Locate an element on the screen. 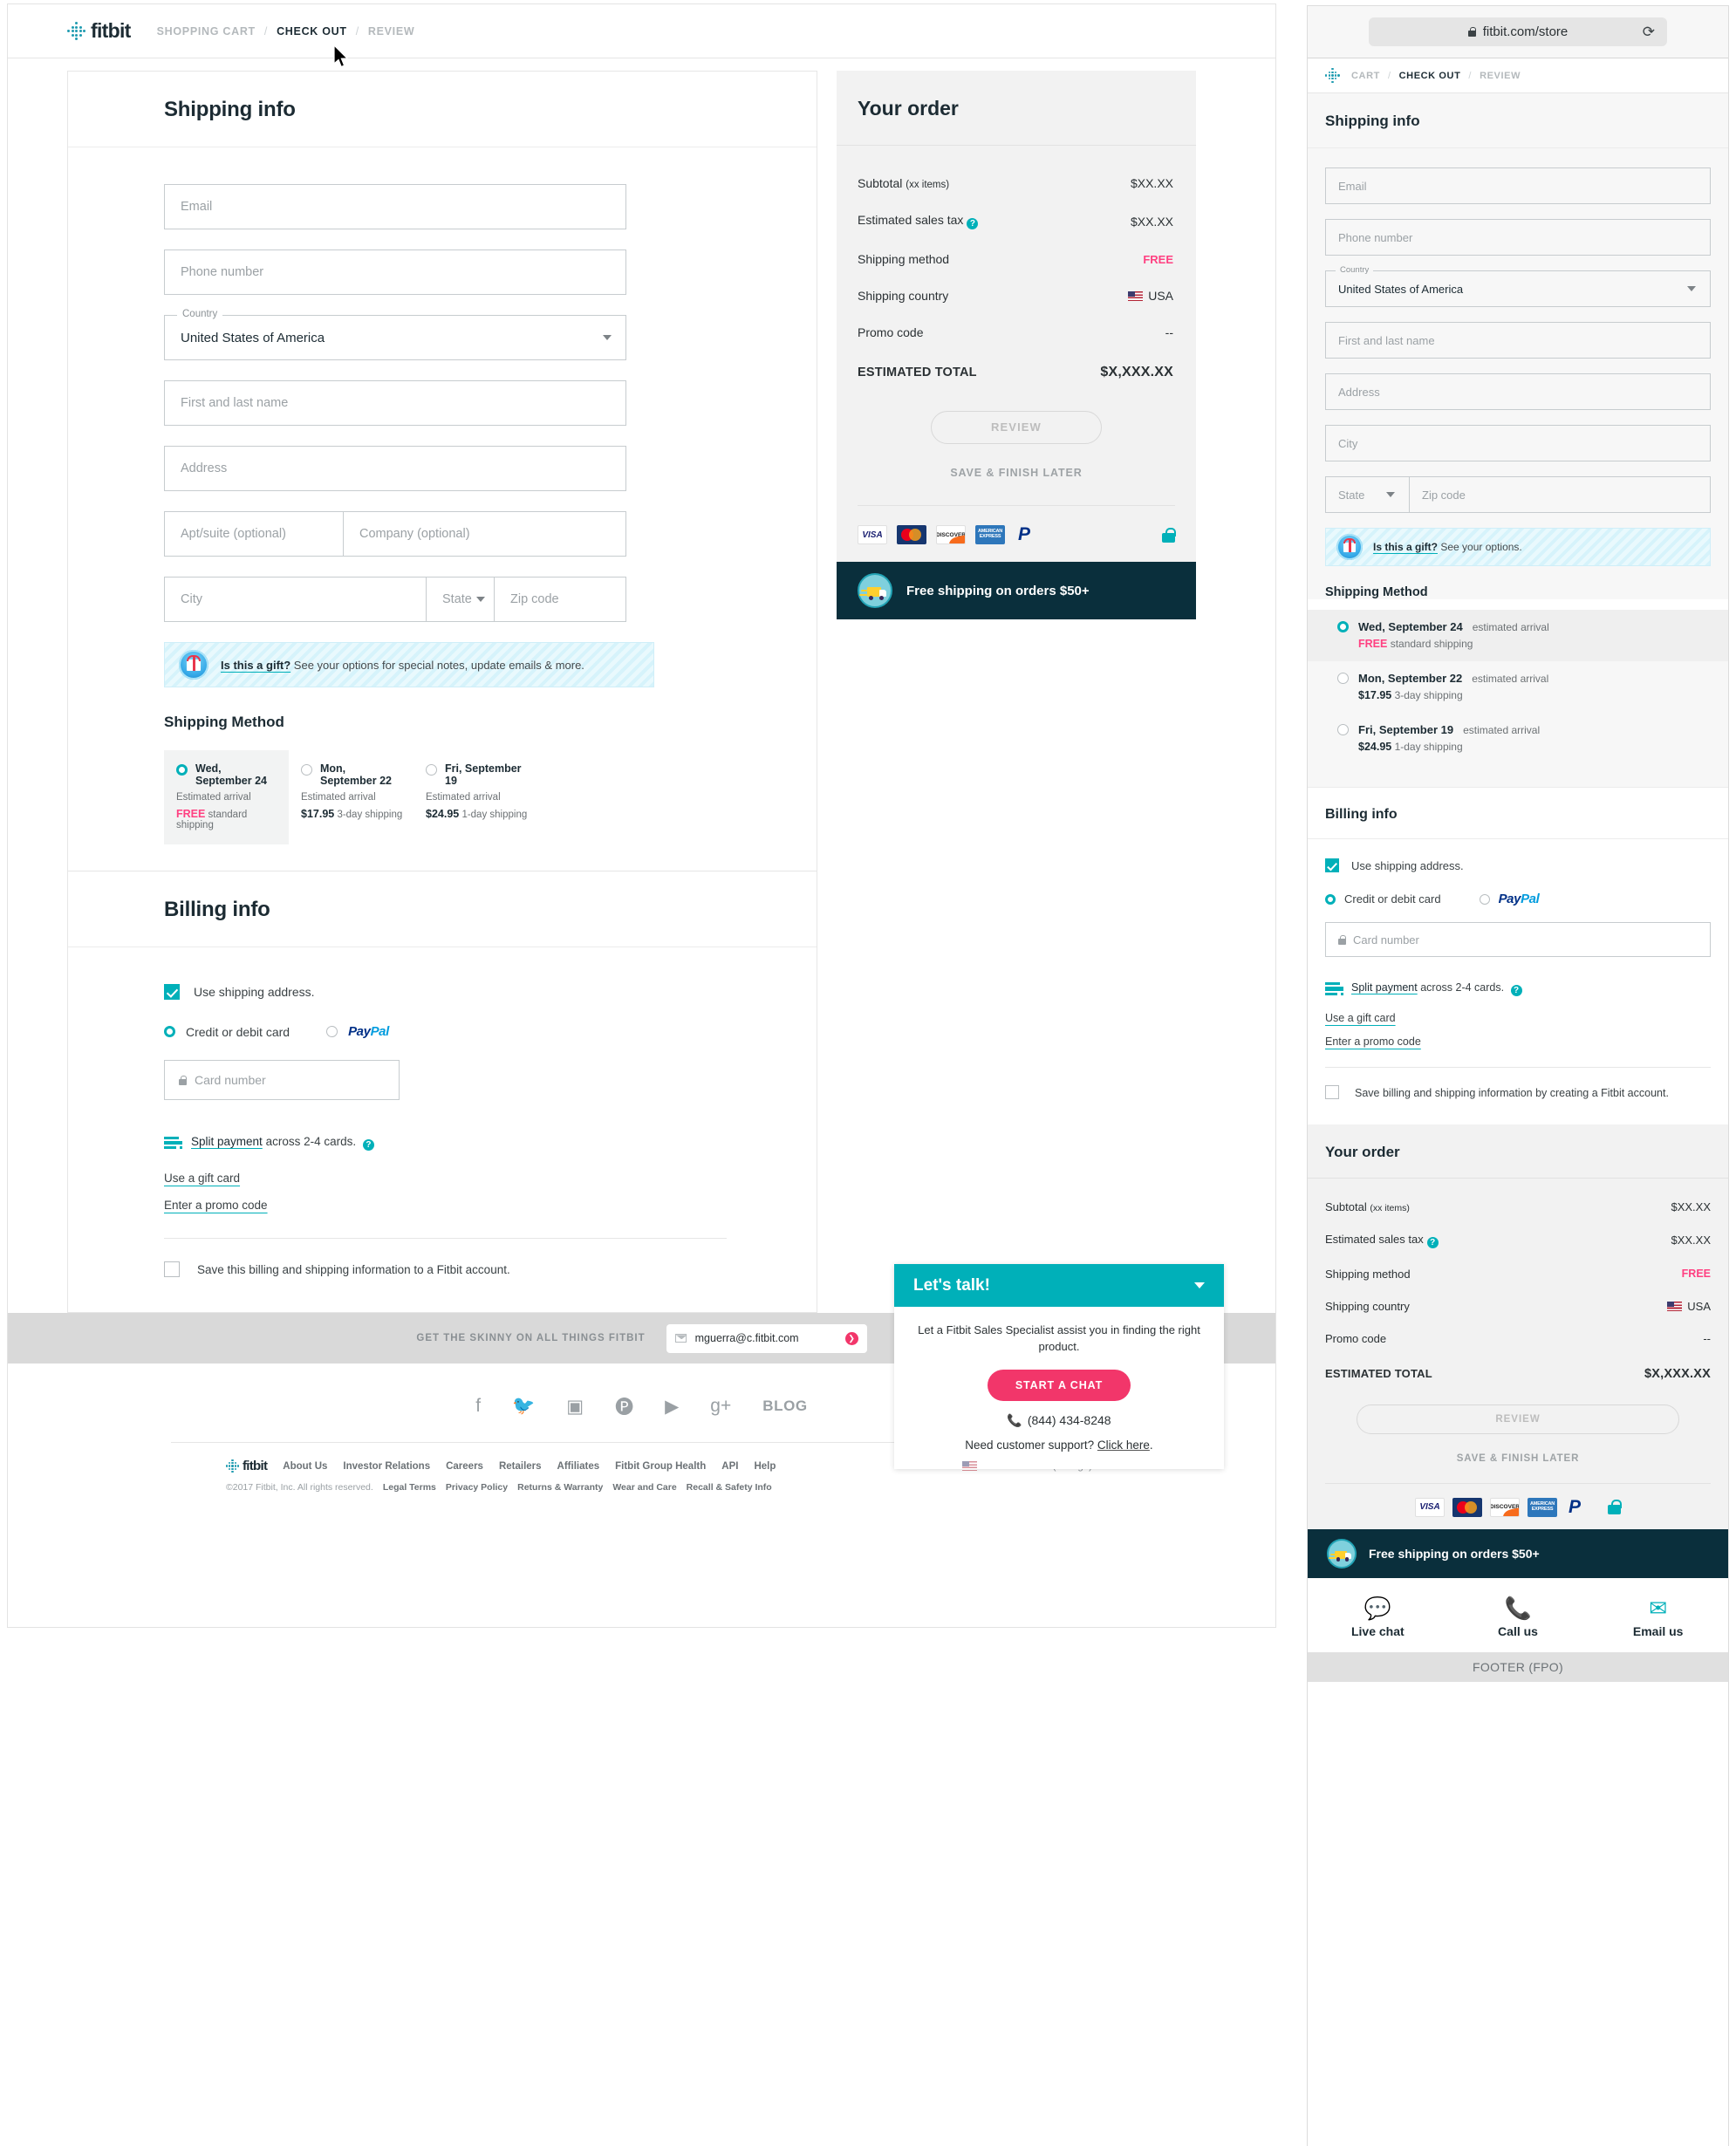 The width and height of the screenshot is (1736, 2146). use-gift-card-link: Use a gift card is located at coordinates (202, 1178).